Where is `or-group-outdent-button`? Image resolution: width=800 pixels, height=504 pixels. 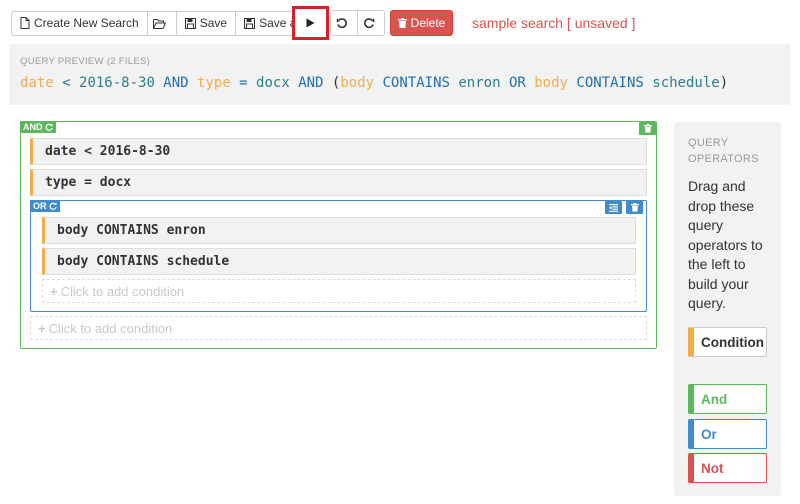
or-group-outdent-button is located at coordinates (613, 207).